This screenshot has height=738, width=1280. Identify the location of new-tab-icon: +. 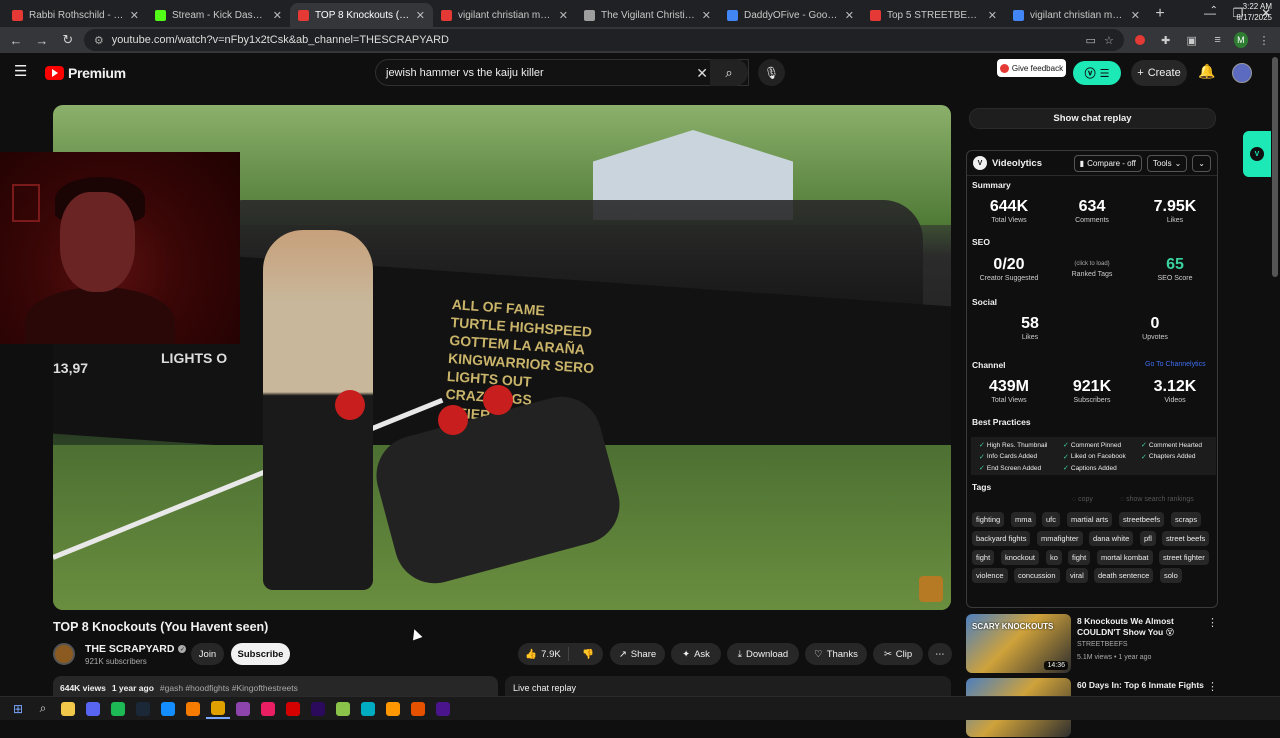
(1160, 14).